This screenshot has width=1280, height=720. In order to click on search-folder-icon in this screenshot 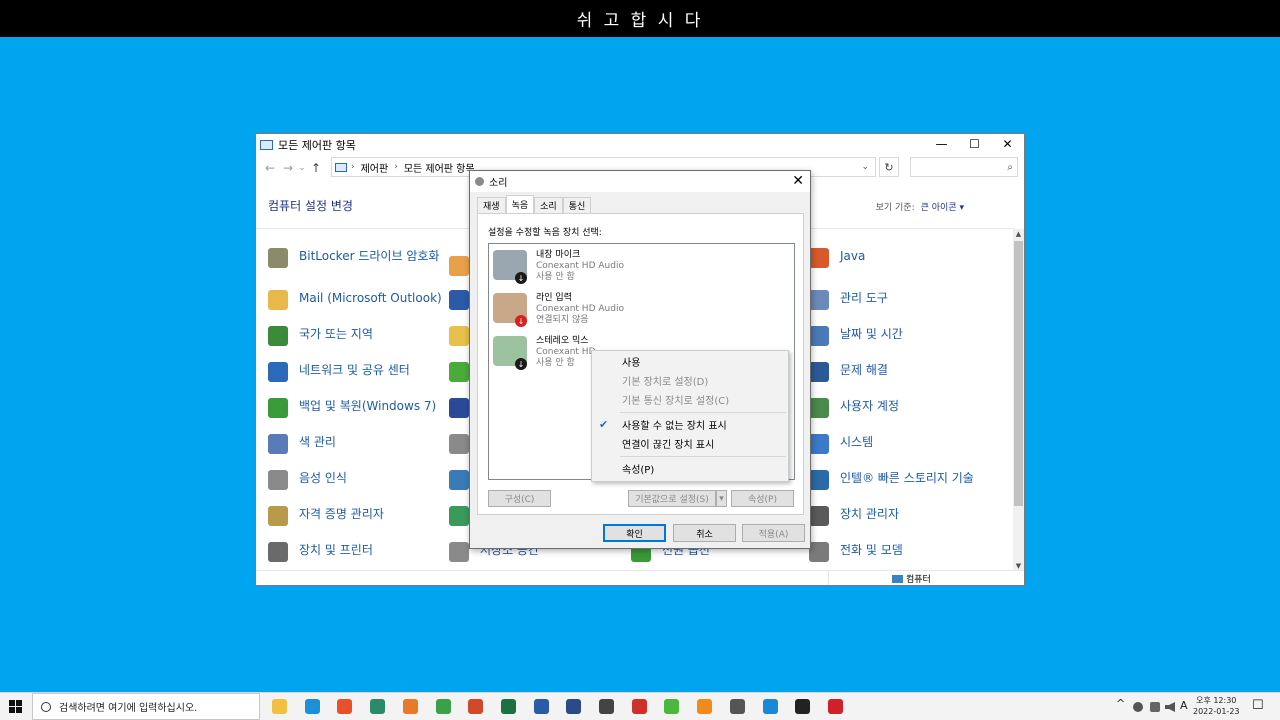, I will do `click(459, 444)`.